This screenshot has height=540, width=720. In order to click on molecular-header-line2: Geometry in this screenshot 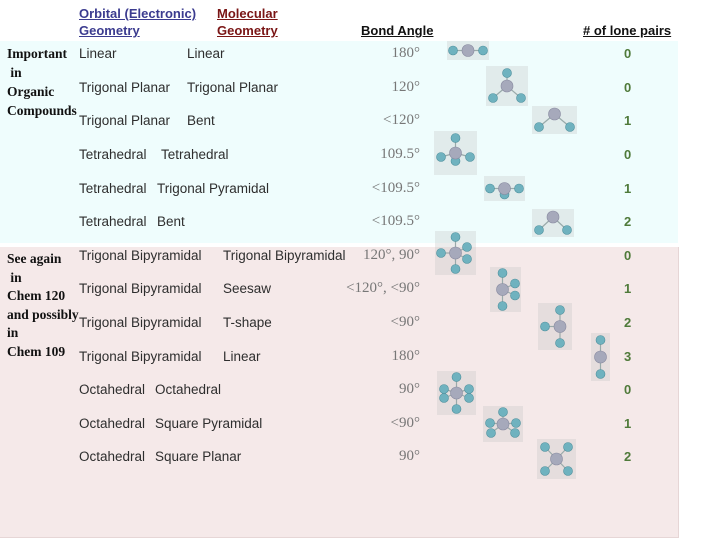, I will do `click(247, 30)`.